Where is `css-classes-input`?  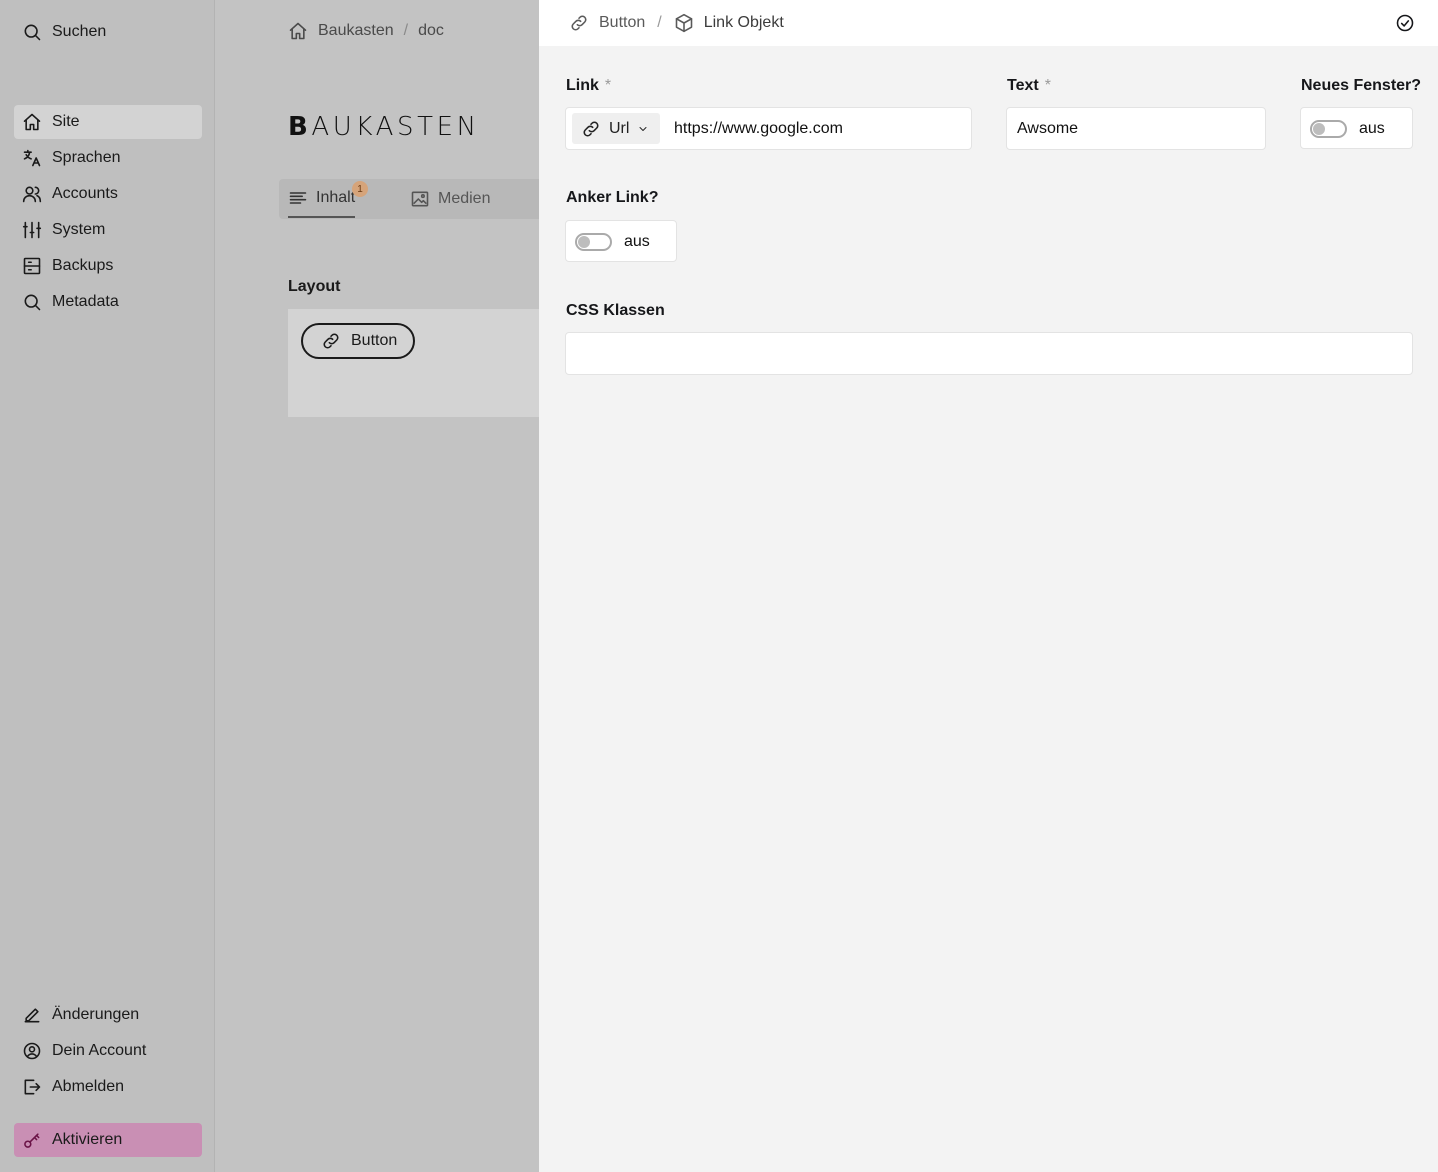 css-classes-input is located at coordinates (989, 353).